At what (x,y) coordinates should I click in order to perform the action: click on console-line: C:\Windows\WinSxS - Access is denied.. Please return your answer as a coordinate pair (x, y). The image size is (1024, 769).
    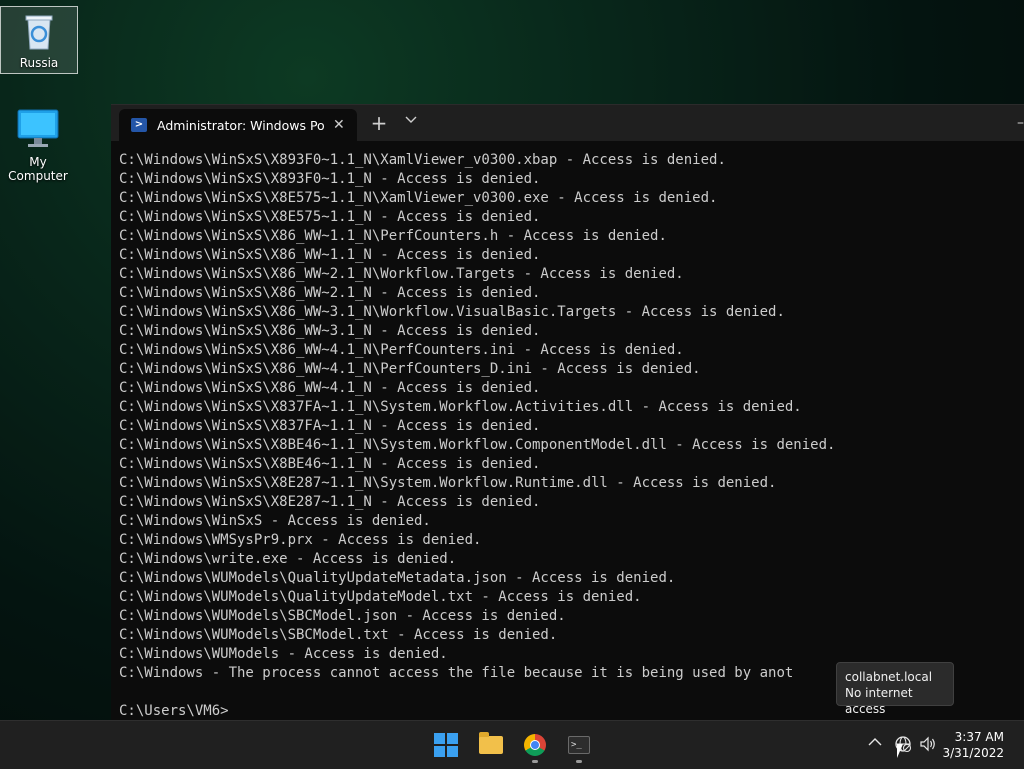
    Looking at the image, I should click on (275, 521).